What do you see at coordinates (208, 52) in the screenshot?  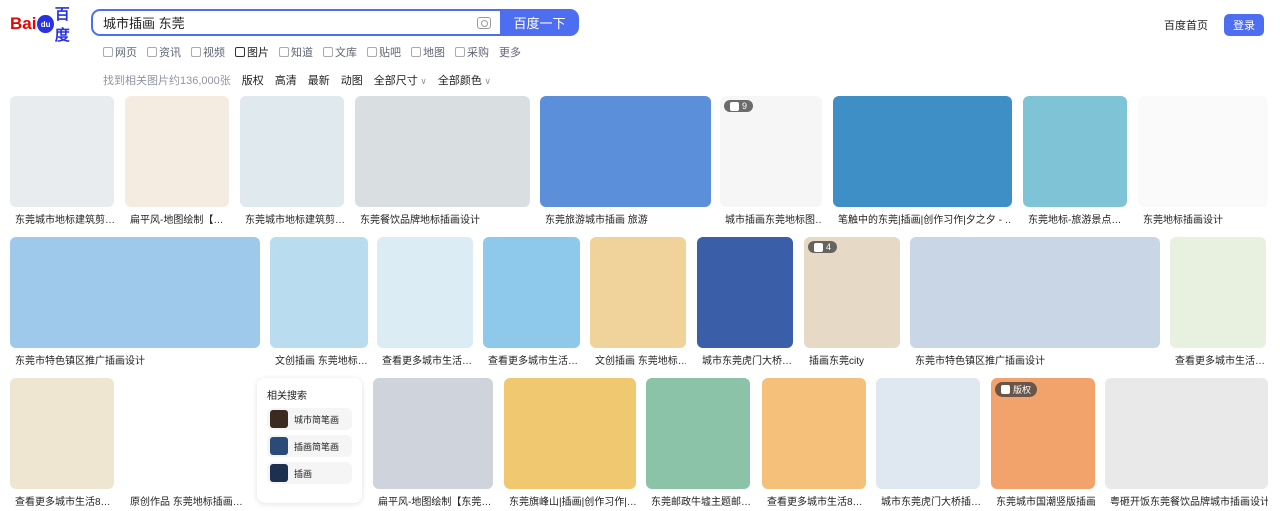 I see `tab-video: 视频` at bounding box center [208, 52].